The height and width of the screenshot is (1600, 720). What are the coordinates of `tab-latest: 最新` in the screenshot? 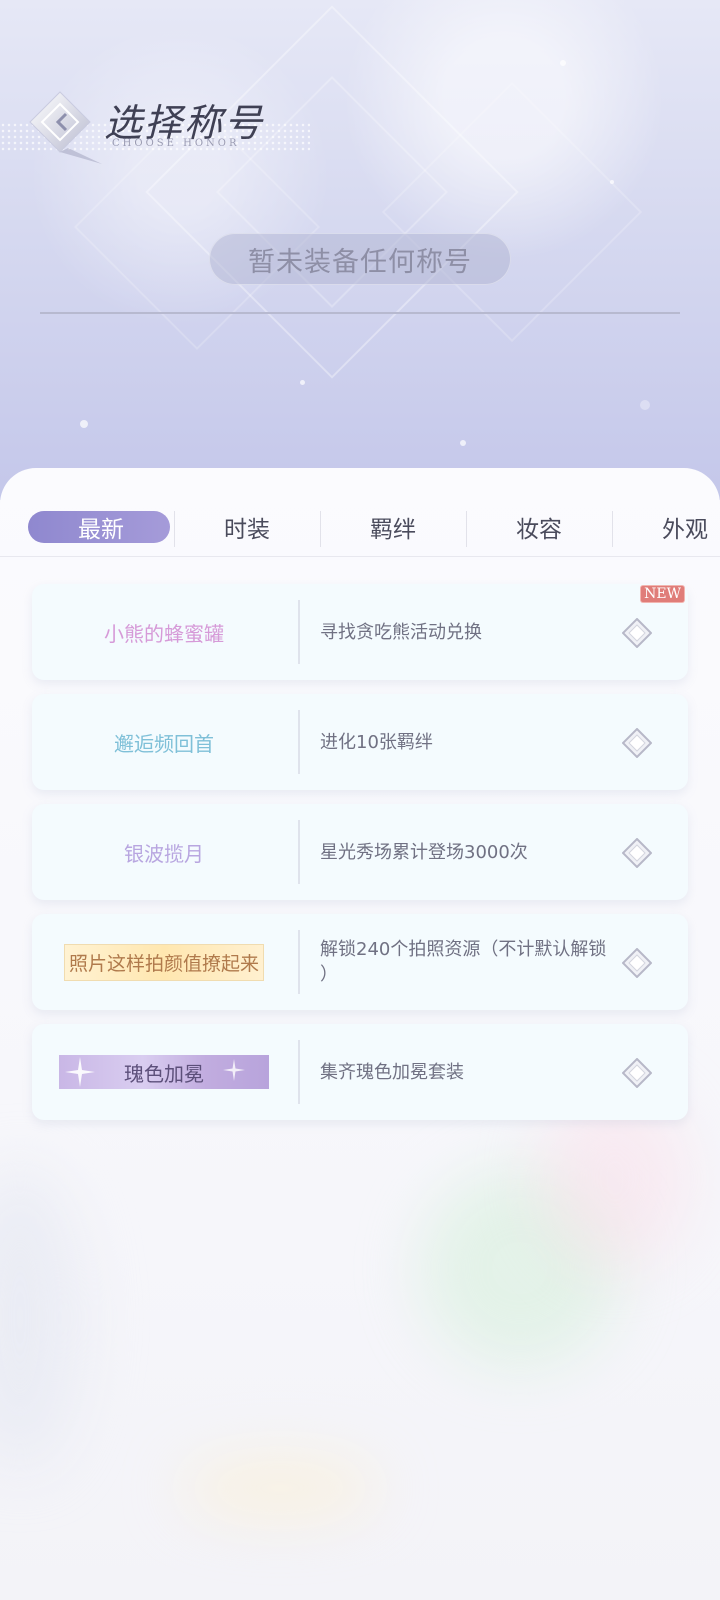 It's located at (101, 527).